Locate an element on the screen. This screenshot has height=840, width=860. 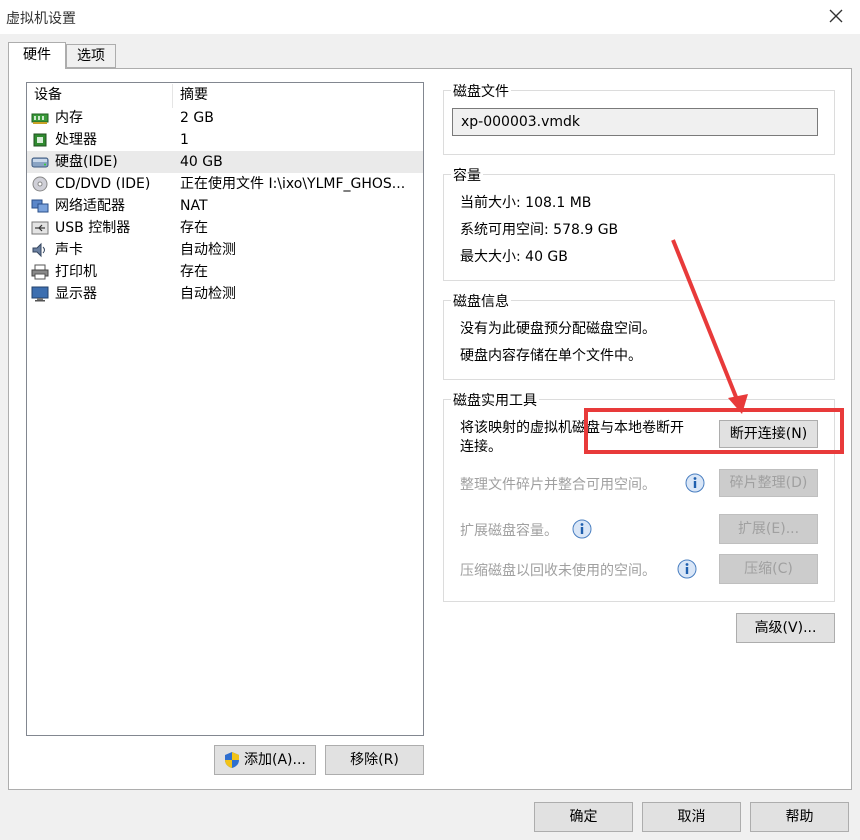
disk-file-field: xp-000003.vmdk is located at coordinates (635, 122).